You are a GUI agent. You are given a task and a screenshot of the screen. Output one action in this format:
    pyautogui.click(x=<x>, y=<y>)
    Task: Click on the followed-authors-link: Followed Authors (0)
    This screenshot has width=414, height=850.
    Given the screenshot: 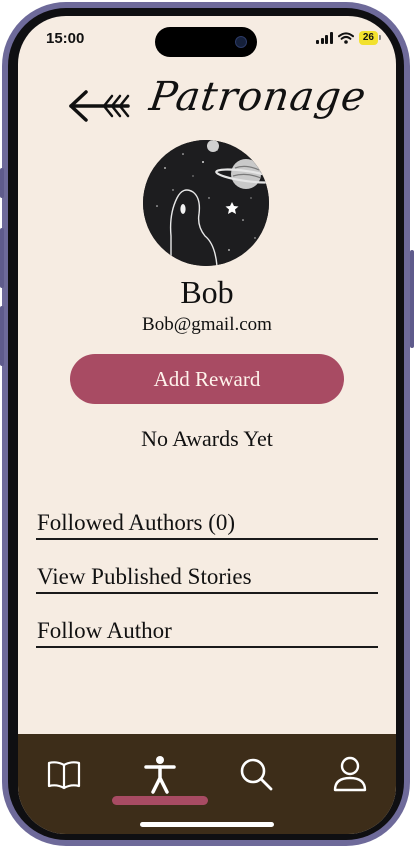 What is the action you would take?
    pyautogui.click(x=207, y=521)
    